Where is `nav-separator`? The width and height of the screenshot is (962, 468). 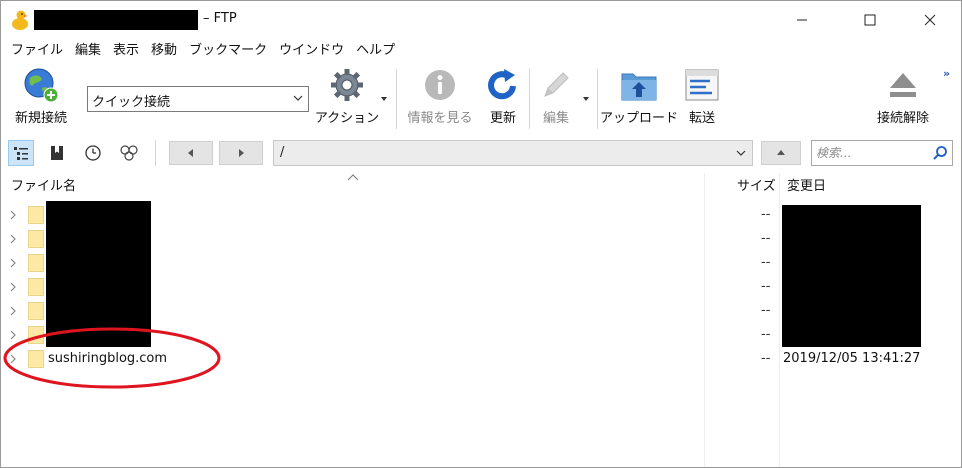
nav-separator is located at coordinates (155, 153).